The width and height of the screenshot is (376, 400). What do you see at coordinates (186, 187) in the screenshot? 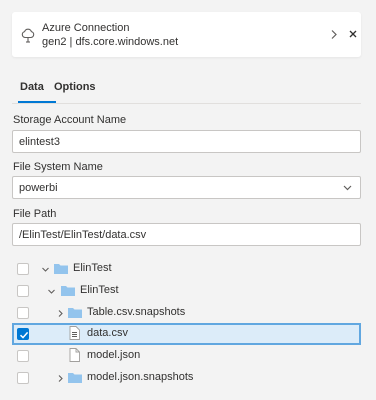
I see `file-system-select: powerbi` at bounding box center [186, 187].